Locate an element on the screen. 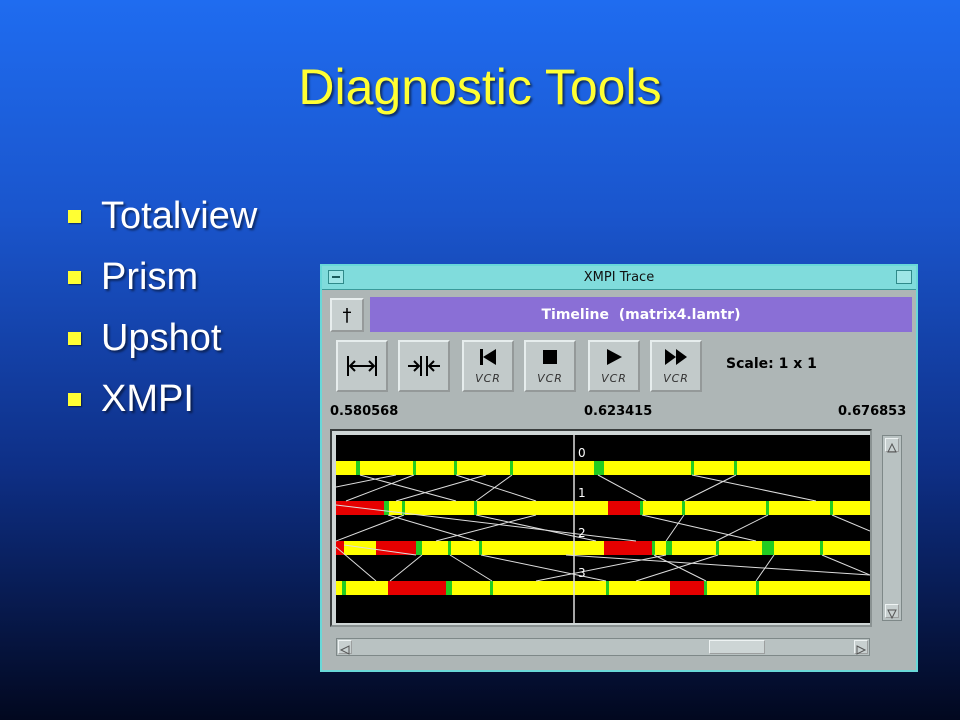 The height and width of the screenshot is (720, 960). vertical-scrollbar is located at coordinates (892, 528).